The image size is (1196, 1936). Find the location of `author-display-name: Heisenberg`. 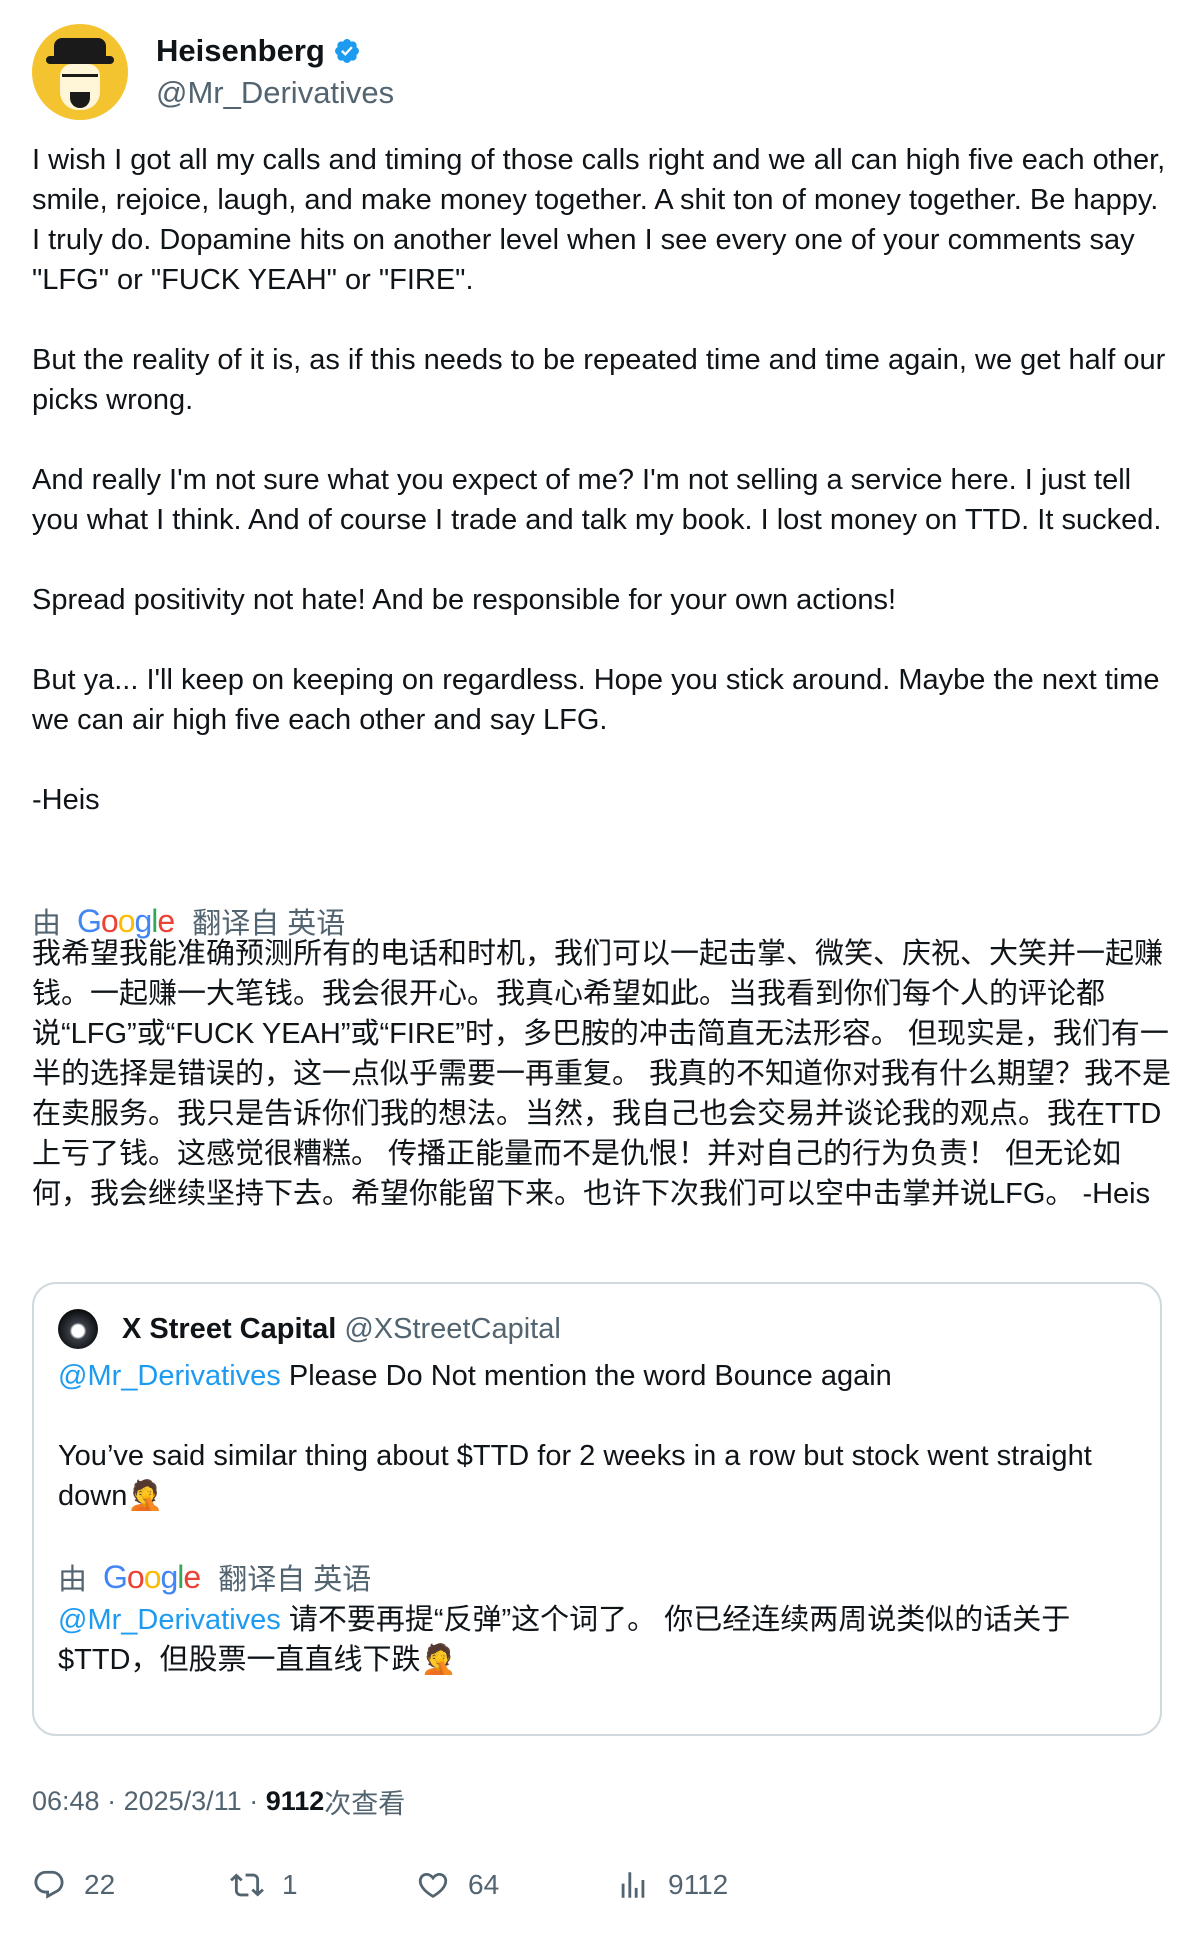

author-display-name: Heisenberg is located at coordinates (240, 51).